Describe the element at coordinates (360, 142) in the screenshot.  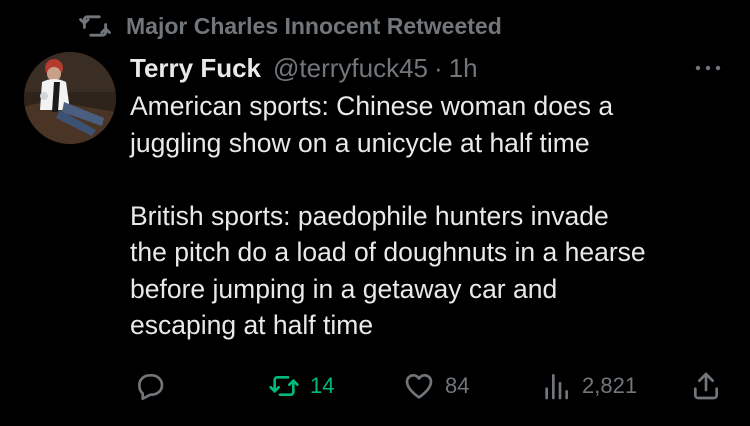
I see `tweet-text-line: juggling show on a unicycle at half time` at that location.